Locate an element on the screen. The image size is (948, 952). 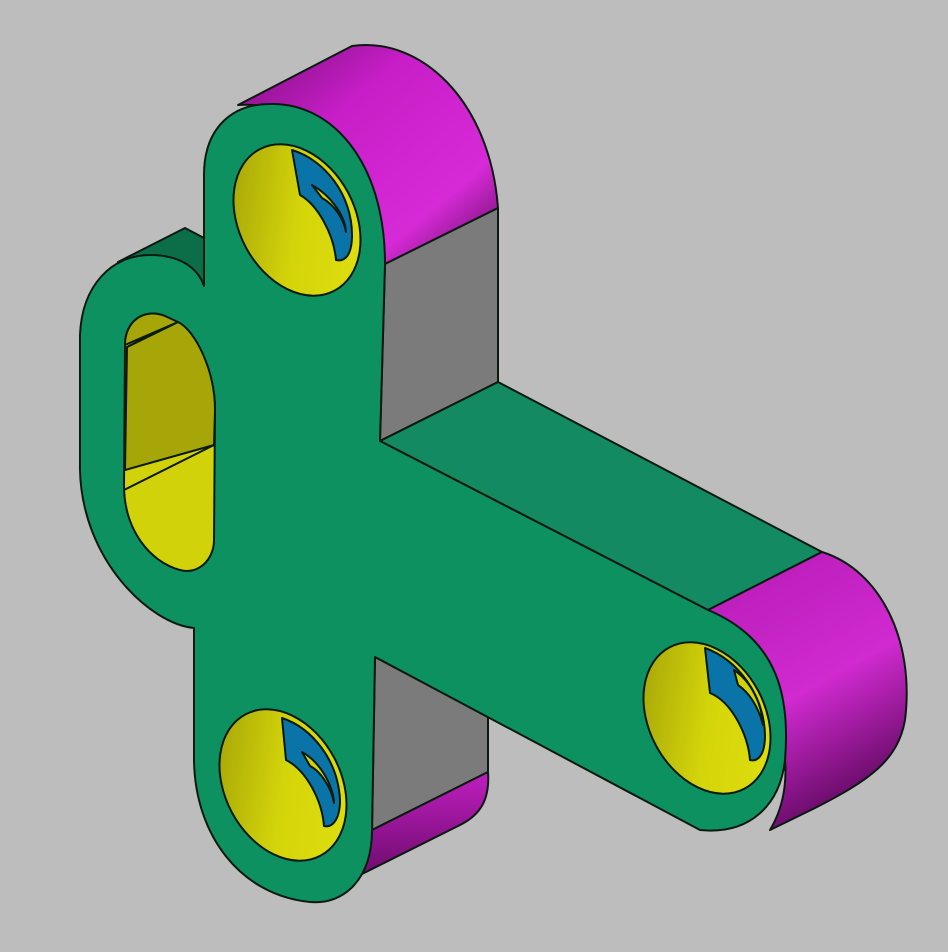
slotted-hole is located at coordinates (169, 442).